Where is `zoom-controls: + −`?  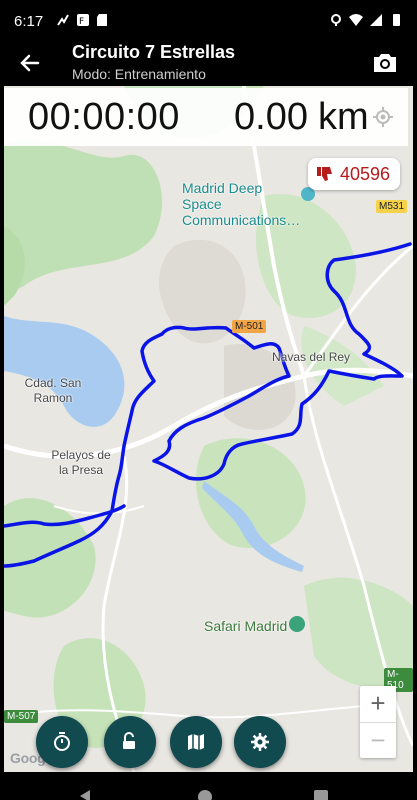
zoom-controls: + − is located at coordinates (378, 722).